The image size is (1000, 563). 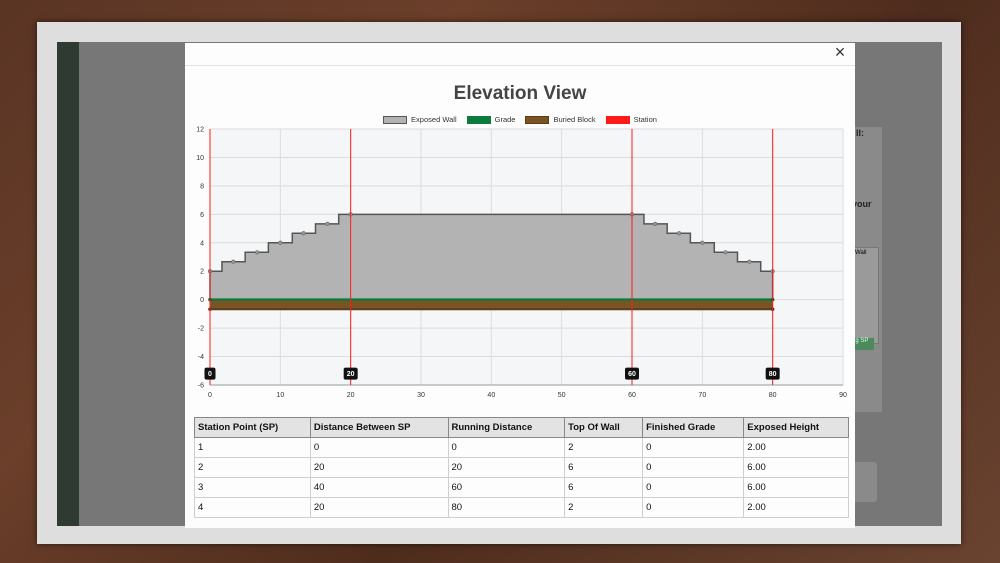 I want to click on table-cell: 40, so click(x=379, y=487).